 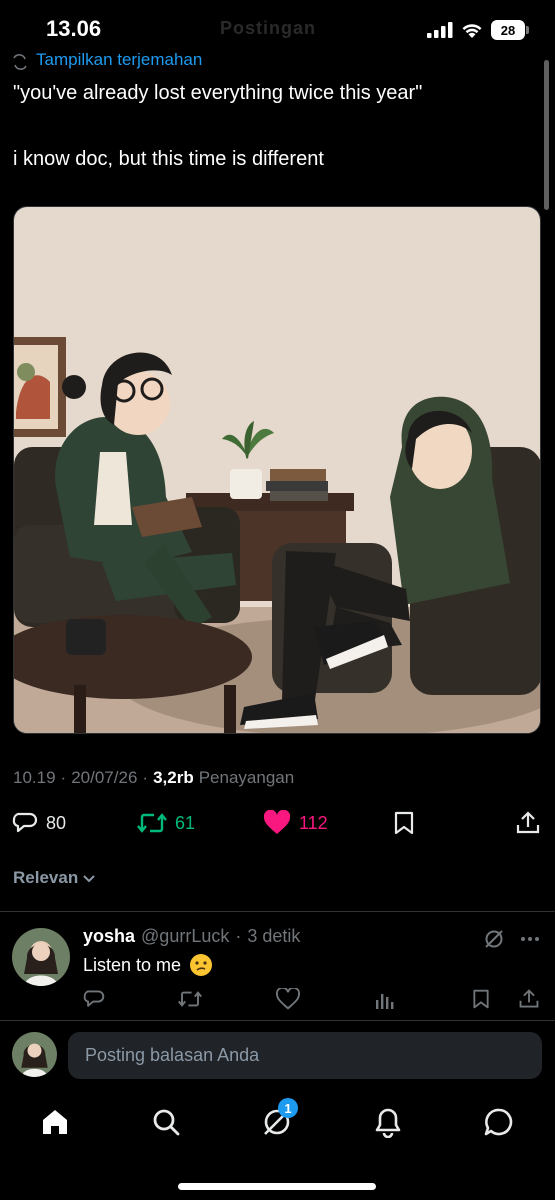 I want to click on nav-grok: 1, so click(x=278, y=1119).